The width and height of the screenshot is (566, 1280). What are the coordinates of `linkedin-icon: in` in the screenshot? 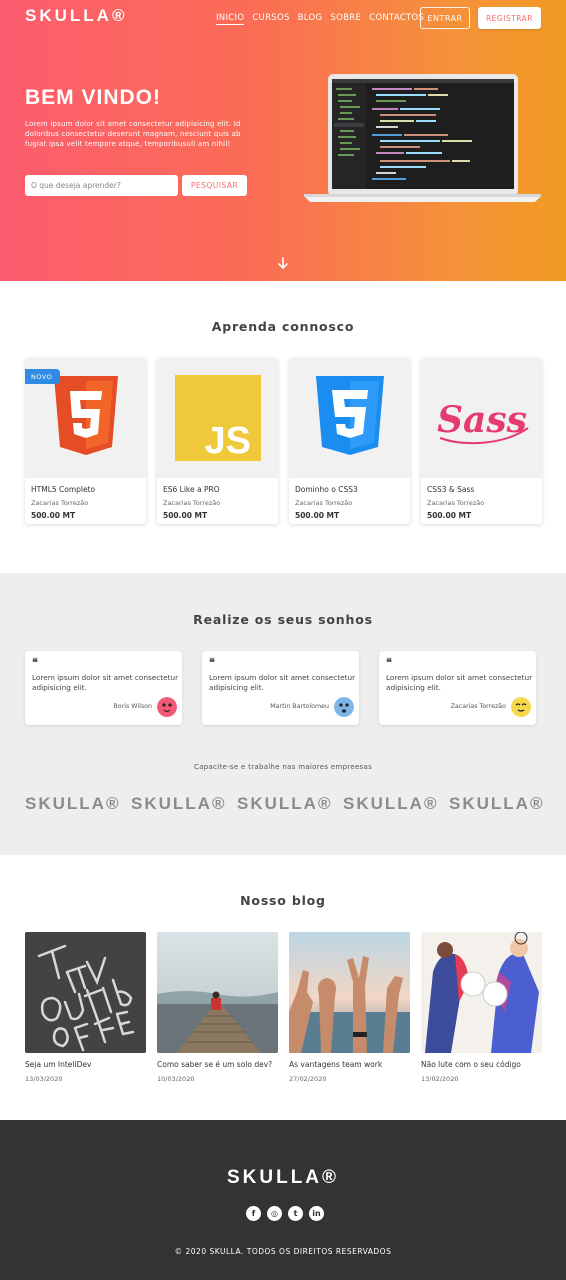 It's located at (316, 1213).